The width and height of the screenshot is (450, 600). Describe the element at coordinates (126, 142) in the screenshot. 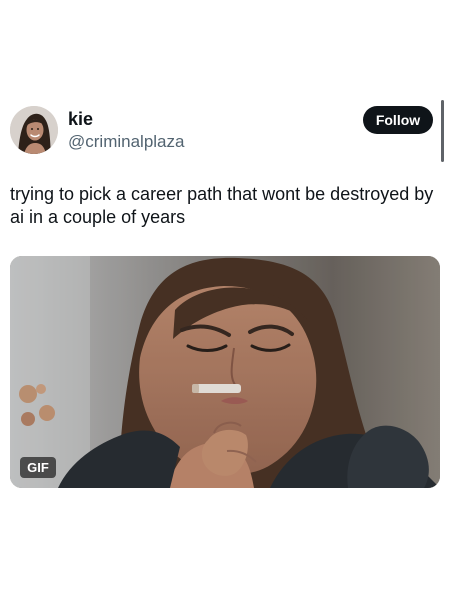

I see `author-handle: @criminalplaza` at that location.